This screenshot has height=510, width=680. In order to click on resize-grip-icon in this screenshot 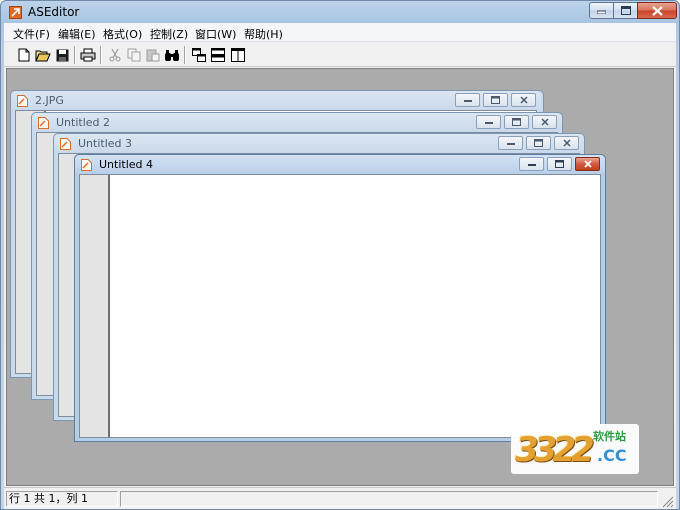, I will do `click(667, 501)`.